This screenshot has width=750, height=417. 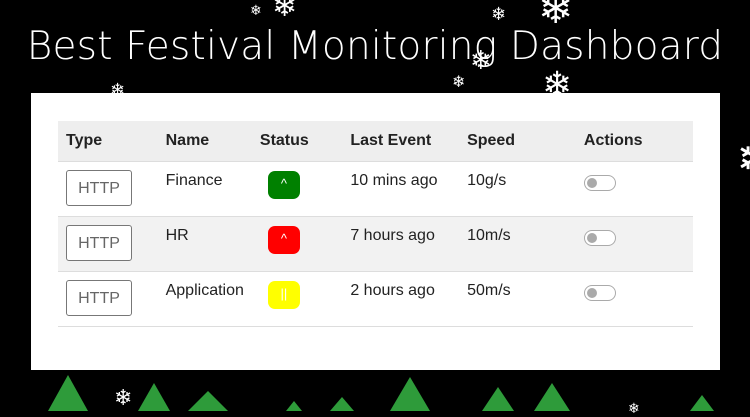 What do you see at coordinates (204, 290) in the screenshot?
I see `row-name: Application` at bounding box center [204, 290].